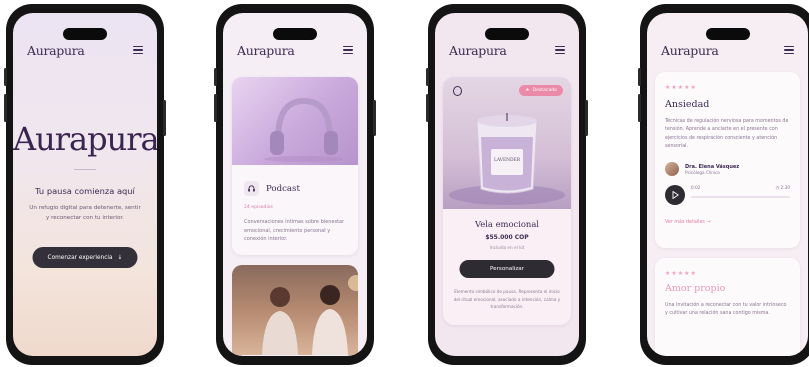 This screenshot has width=809, height=367. What do you see at coordinates (687, 104) in the screenshot?
I see `topic-title: Ansiedad` at bounding box center [687, 104].